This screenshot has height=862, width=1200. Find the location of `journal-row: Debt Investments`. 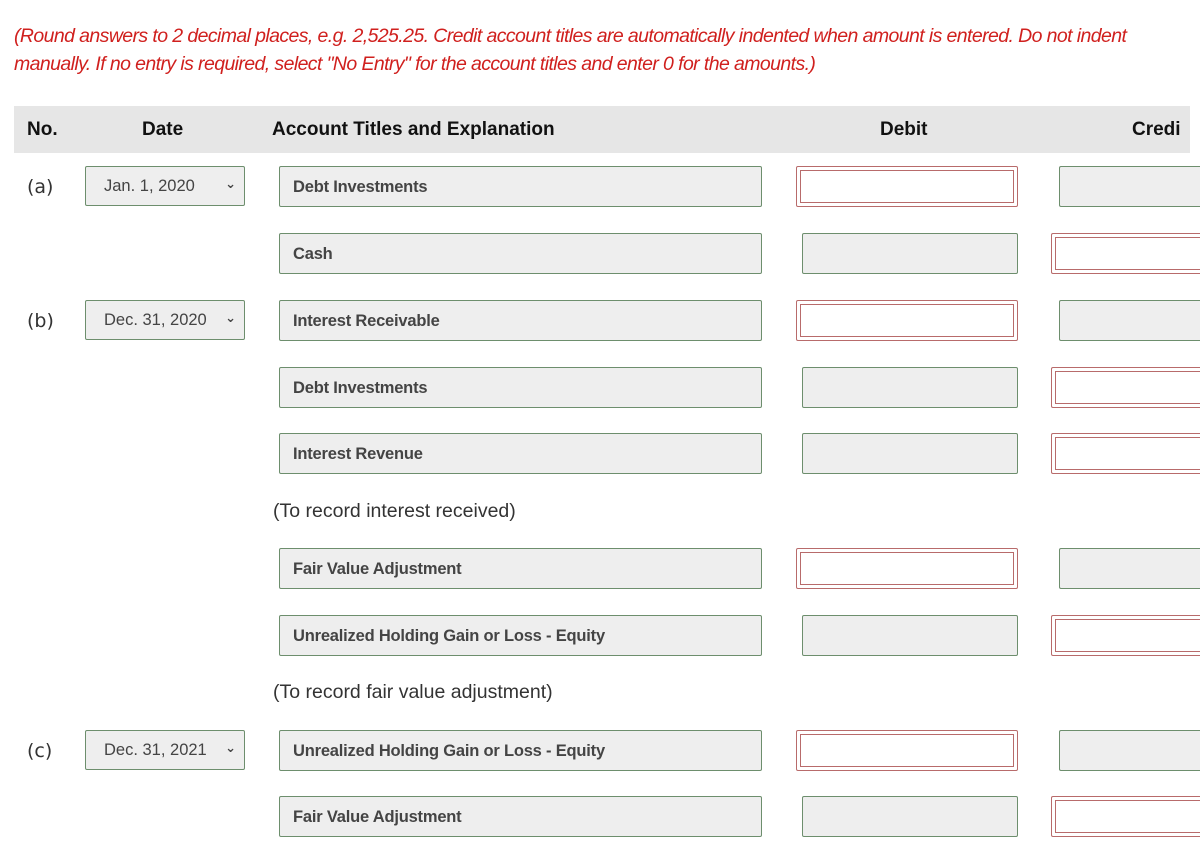

journal-row: Debt Investments is located at coordinates (600, 388).